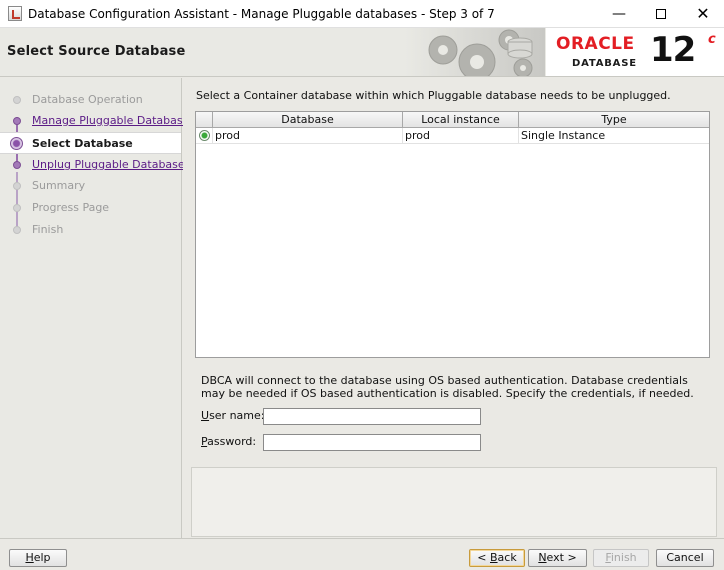 This screenshot has width=724, height=570. Describe the element at coordinates (619, 14) in the screenshot. I see `minimize-icon: —` at that location.